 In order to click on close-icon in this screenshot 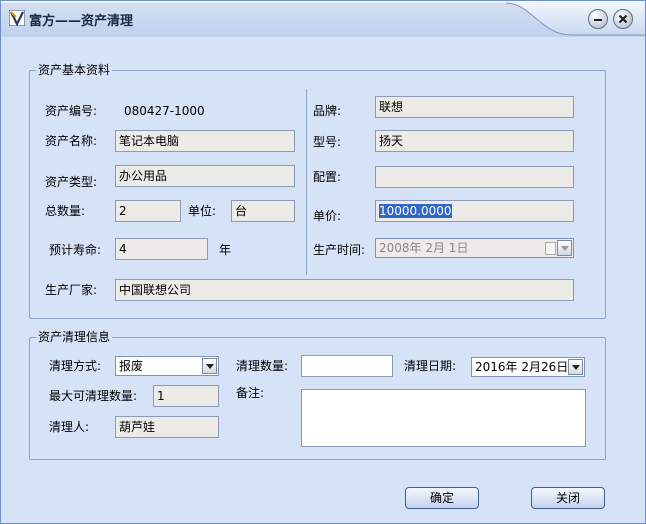, I will do `click(623, 19)`.